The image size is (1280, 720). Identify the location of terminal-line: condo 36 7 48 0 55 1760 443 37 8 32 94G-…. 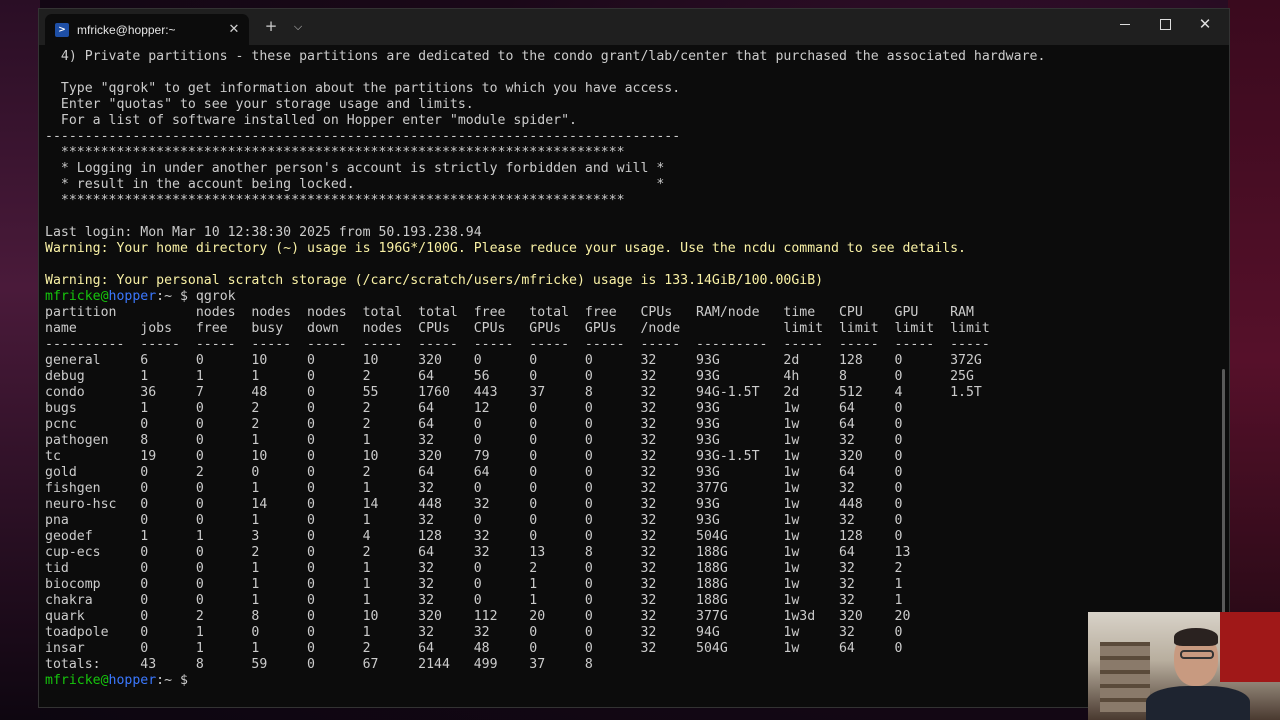
(513, 392).